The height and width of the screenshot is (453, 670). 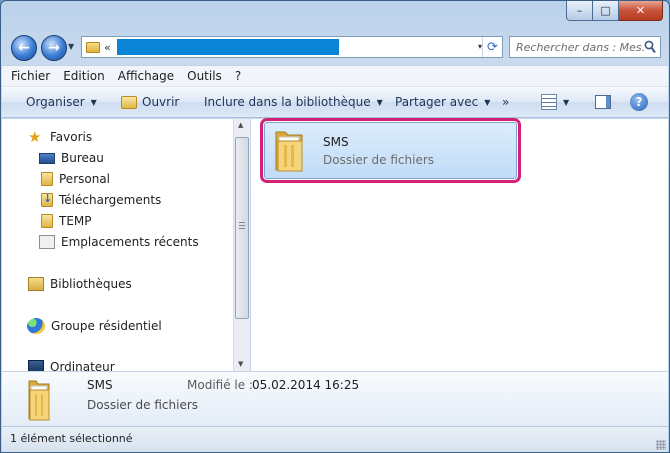 I want to click on address-overflow-chevron: «, so click(x=107, y=47).